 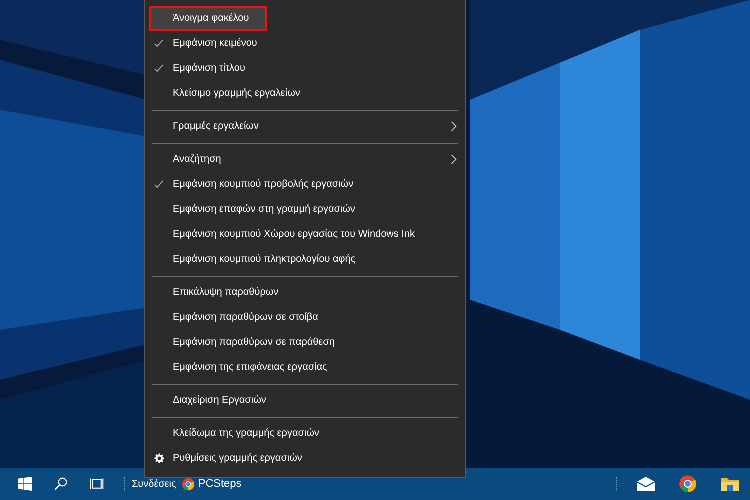 I want to click on toolbar-link: PCSteps, so click(x=212, y=484).